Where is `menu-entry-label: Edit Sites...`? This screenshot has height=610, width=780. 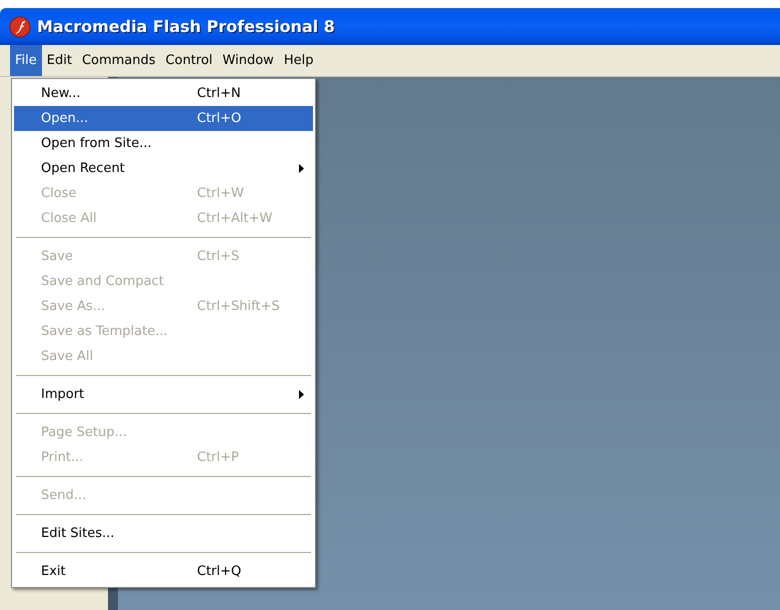
menu-entry-label: Edit Sites... is located at coordinates (78, 533).